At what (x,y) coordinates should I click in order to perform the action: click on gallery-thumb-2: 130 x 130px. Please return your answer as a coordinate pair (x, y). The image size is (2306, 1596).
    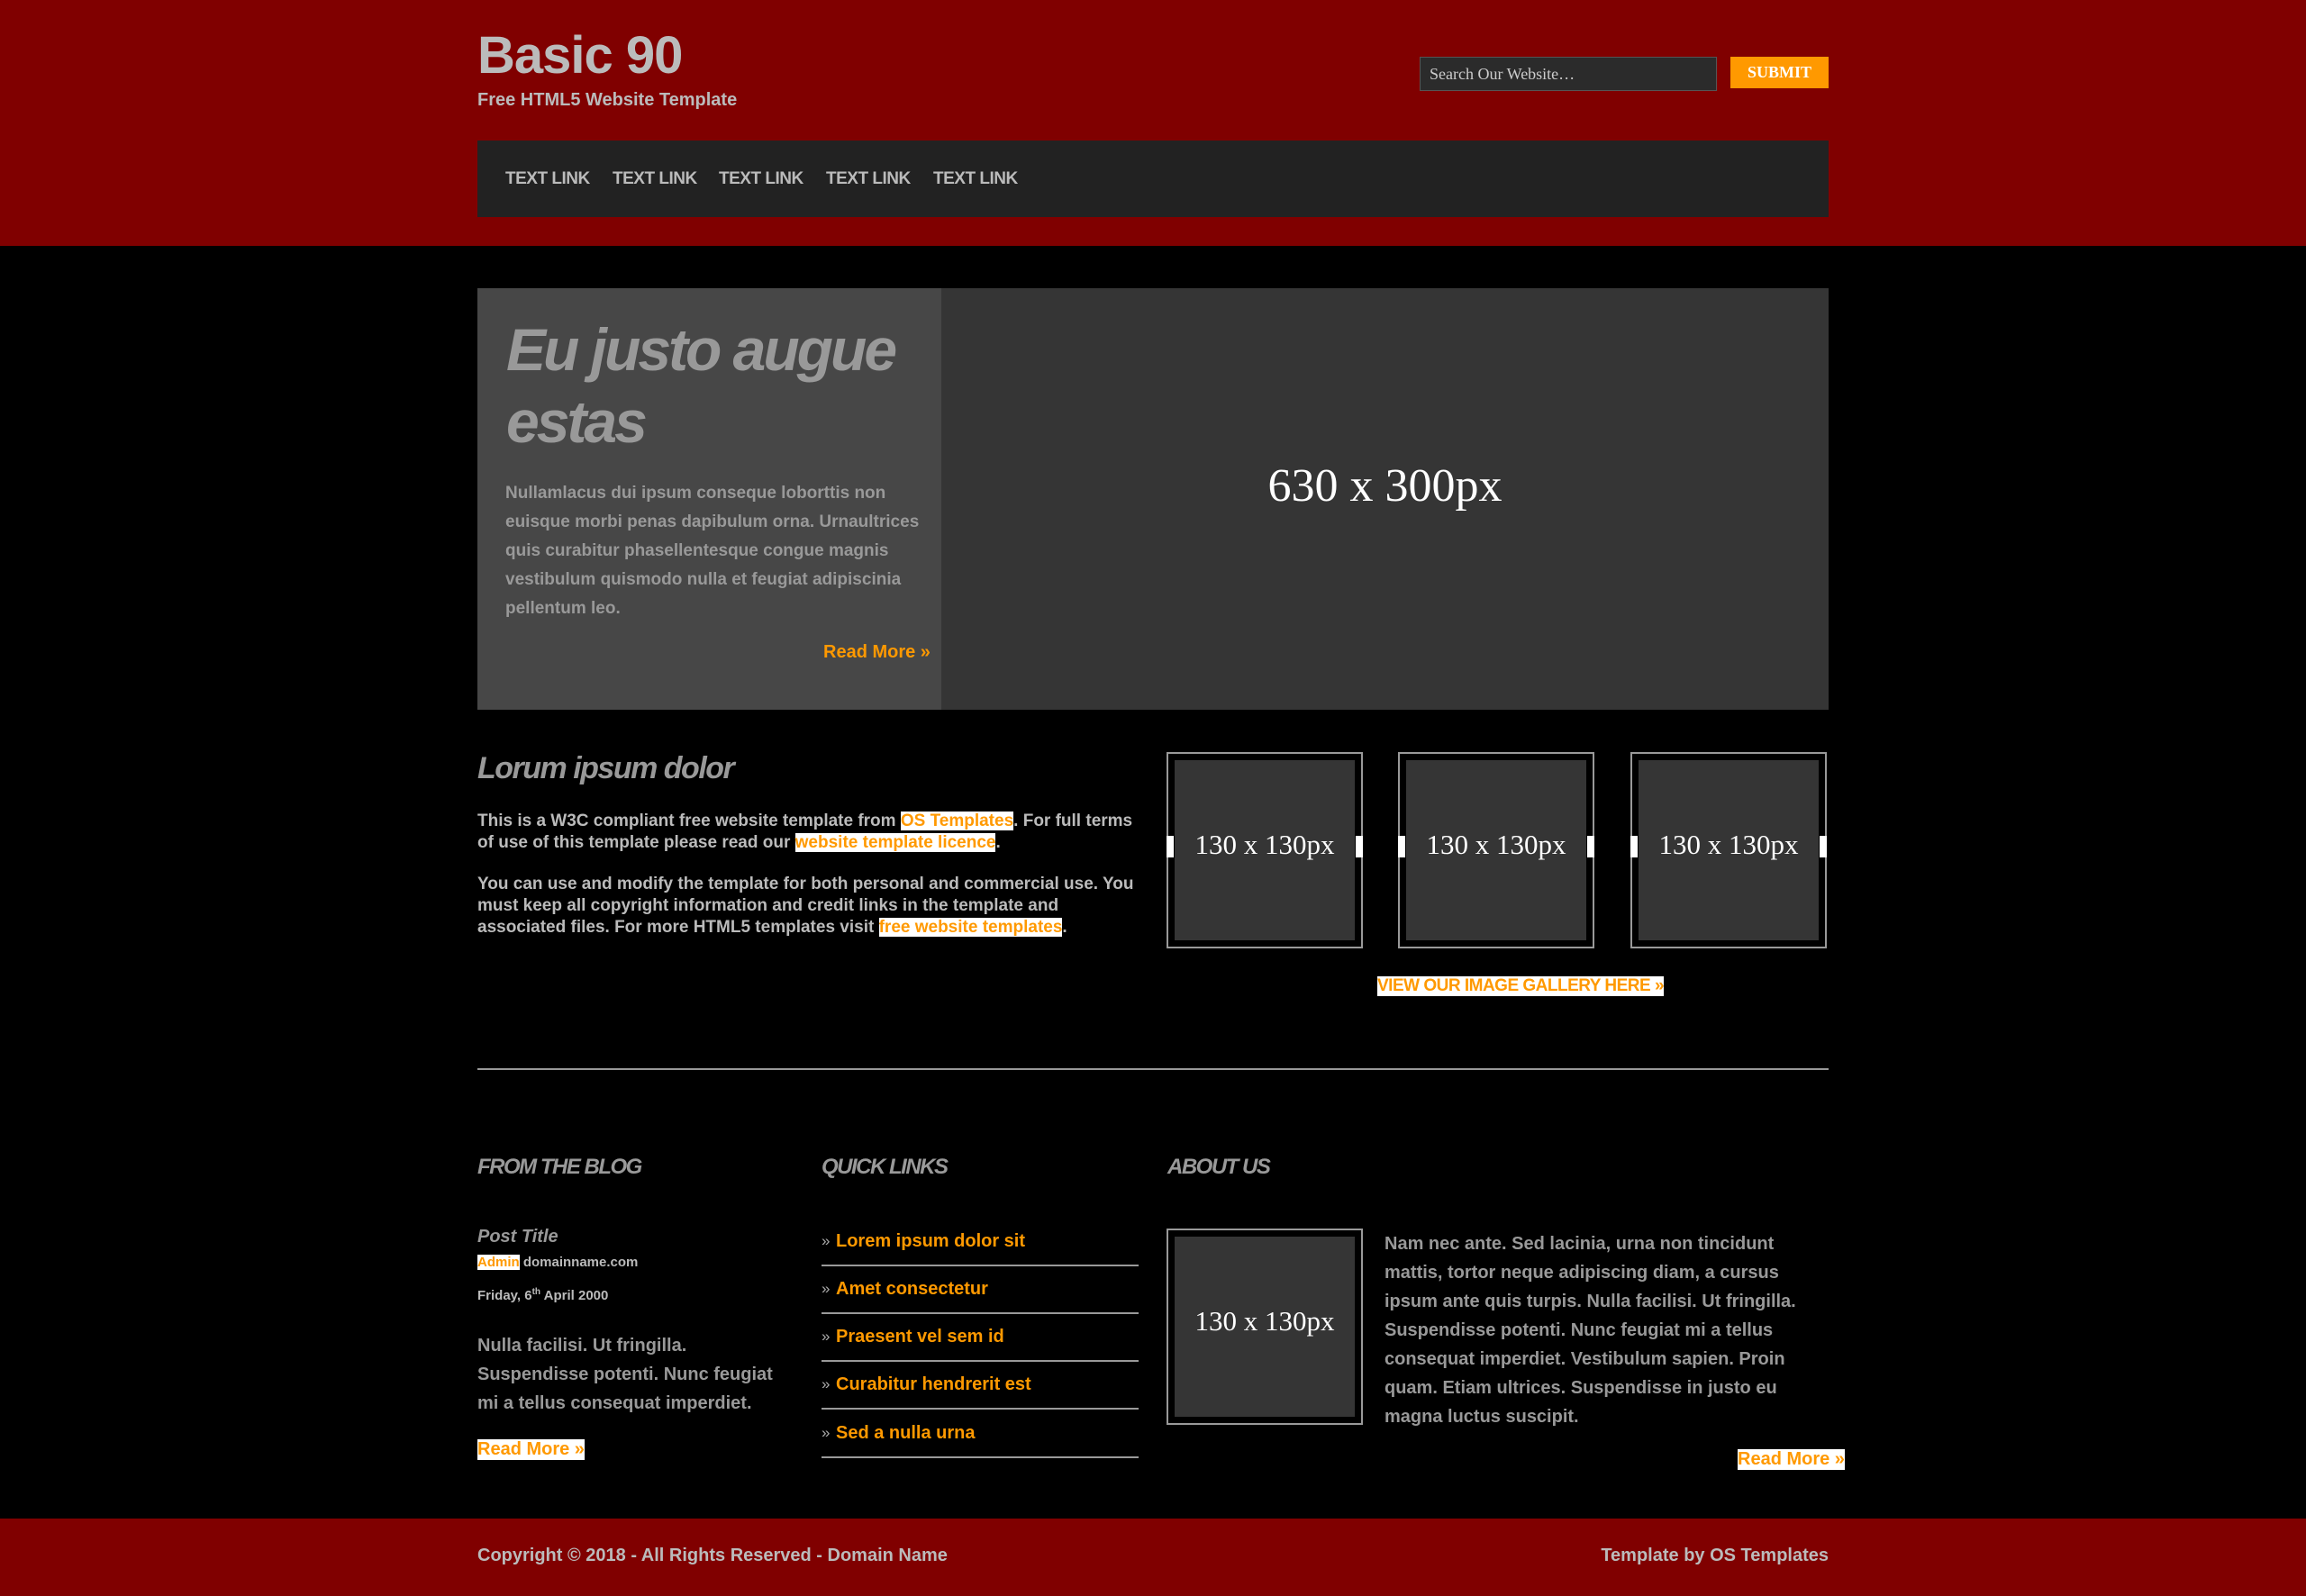
    Looking at the image, I should click on (1496, 850).